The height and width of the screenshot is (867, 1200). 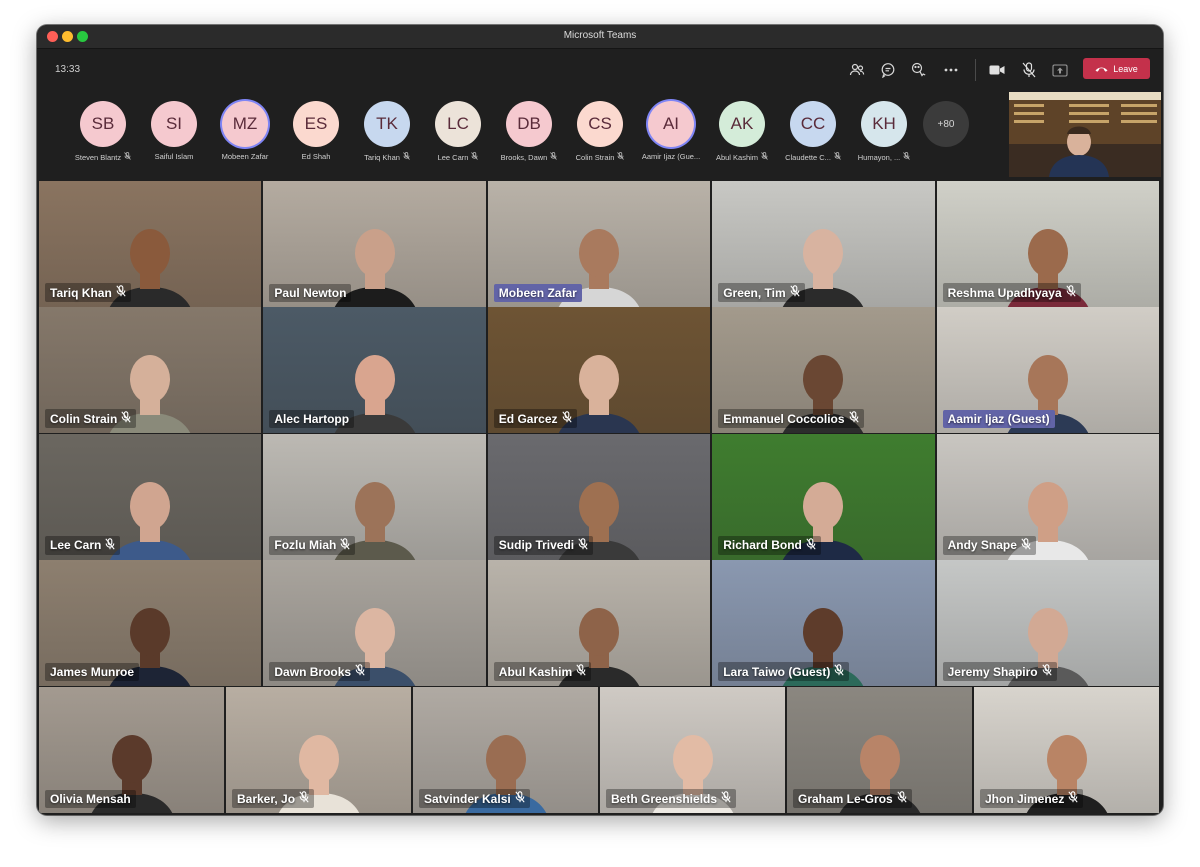 I want to click on avatar: SB, so click(x=103, y=124).